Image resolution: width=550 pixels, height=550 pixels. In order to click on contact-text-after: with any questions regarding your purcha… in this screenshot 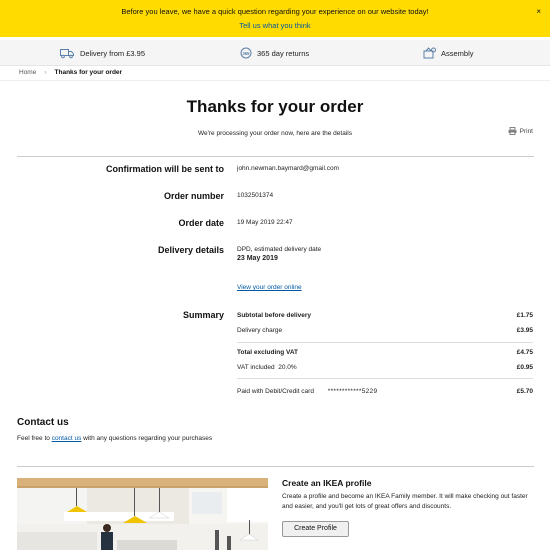, I will do `click(147, 438)`.